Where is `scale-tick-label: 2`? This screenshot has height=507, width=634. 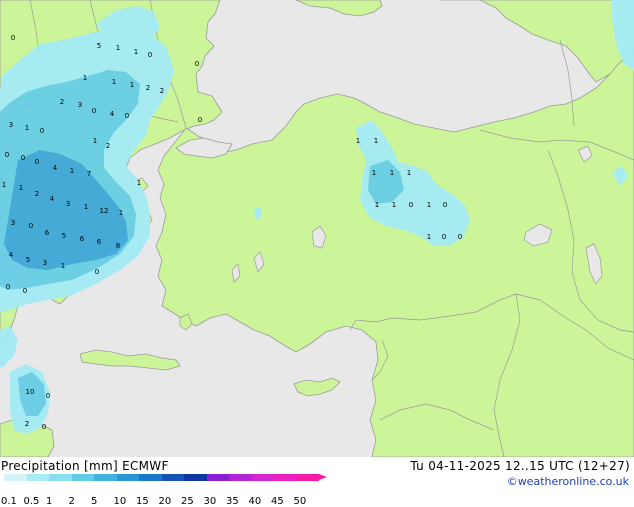
scale-tick-label: 2 is located at coordinates (71, 501).